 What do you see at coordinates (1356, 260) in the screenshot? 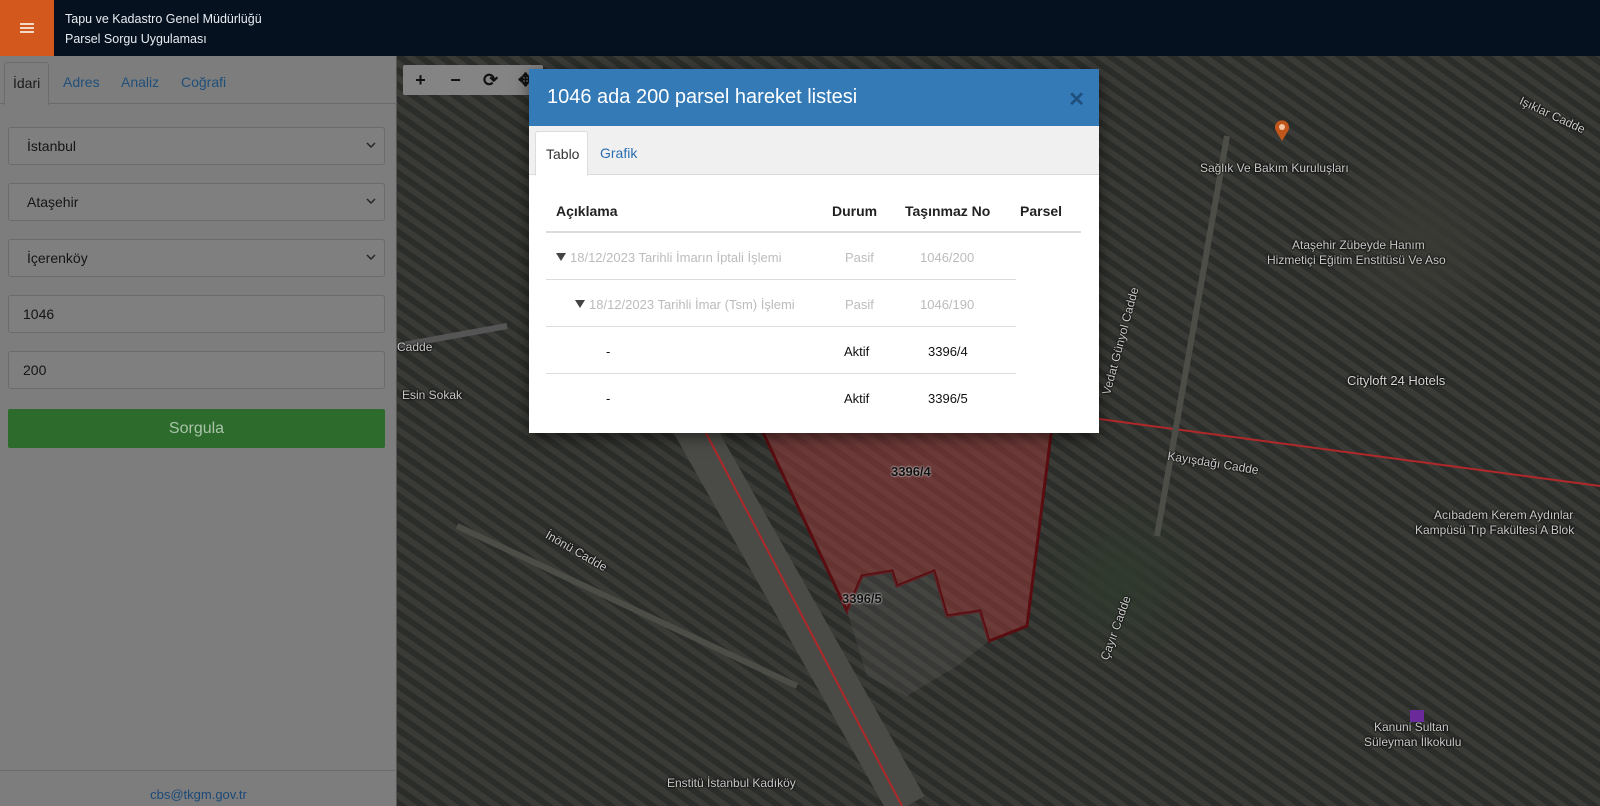
I see `map-label-atasehir2: Hizmetiçi Eğitim Enstitüsü Ve Aso` at bounding box center [1356, 260].